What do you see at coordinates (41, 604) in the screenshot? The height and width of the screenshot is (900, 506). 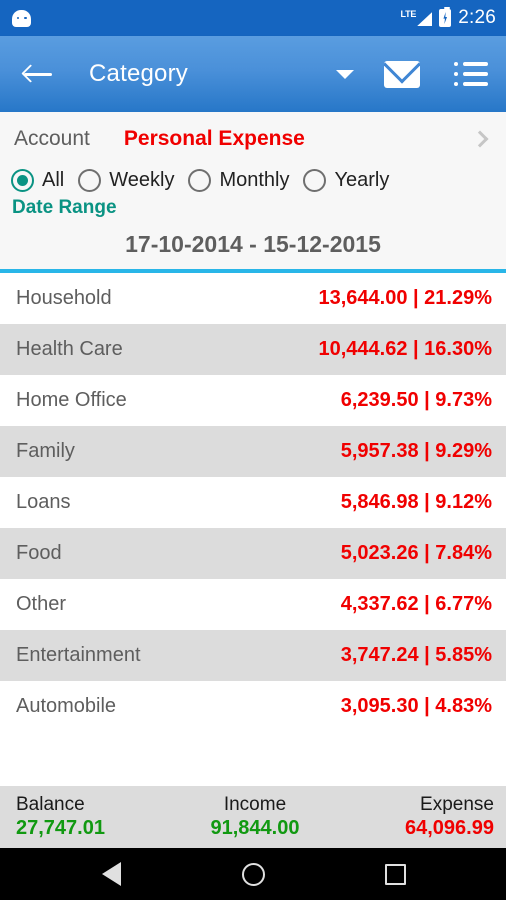 I see `category-name: Other` at bounding box center [41, 604].